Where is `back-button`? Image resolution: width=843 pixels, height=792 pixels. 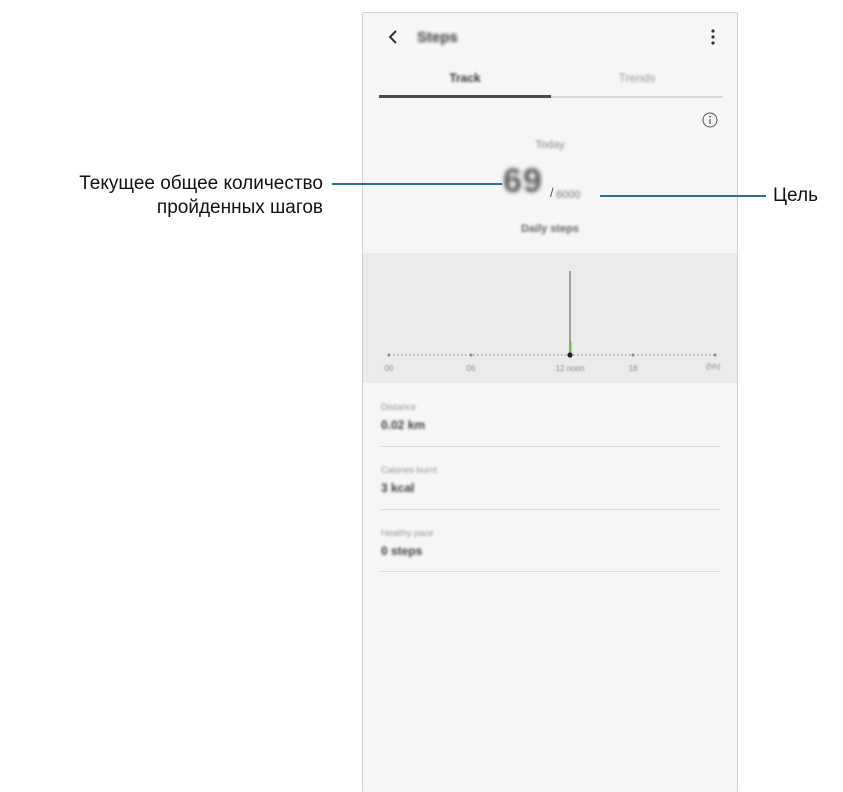 back-button is located at coordinates (393, 37).